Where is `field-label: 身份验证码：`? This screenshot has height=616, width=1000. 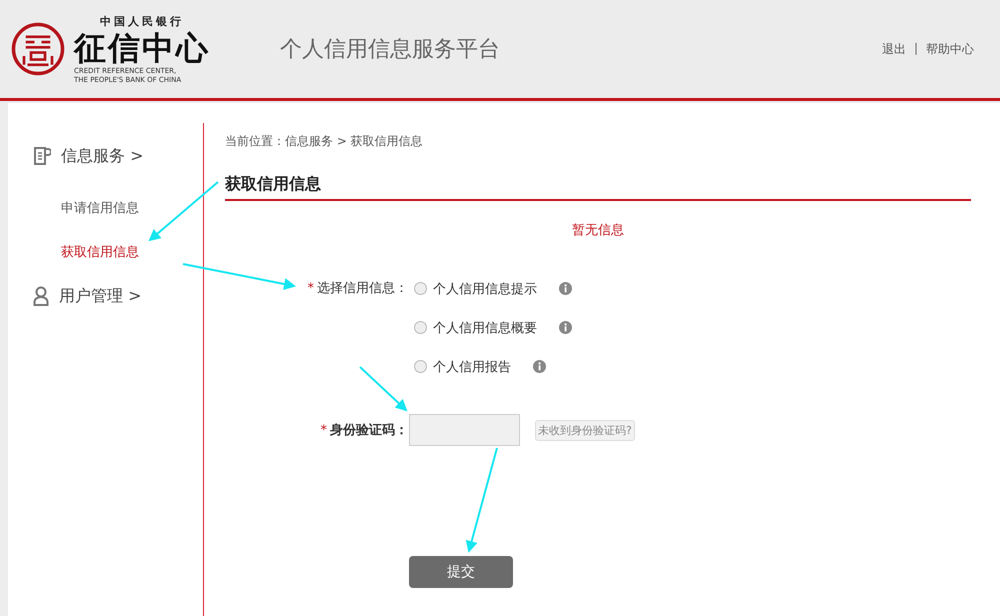
field-label: 身份验证码： is located at coordinates (369, 430).